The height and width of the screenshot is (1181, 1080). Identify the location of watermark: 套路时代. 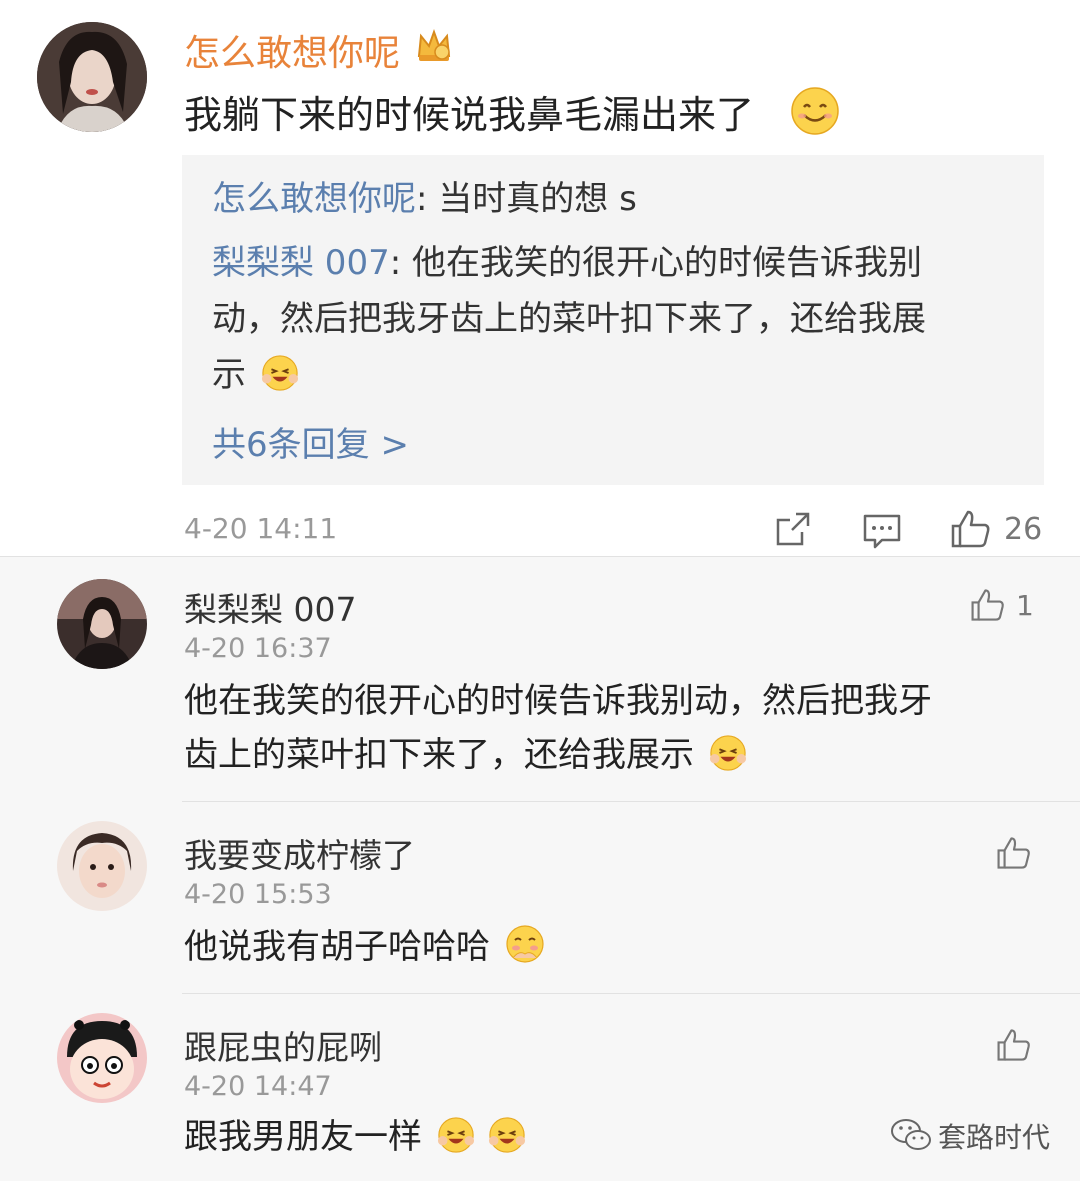
(975, 1134).